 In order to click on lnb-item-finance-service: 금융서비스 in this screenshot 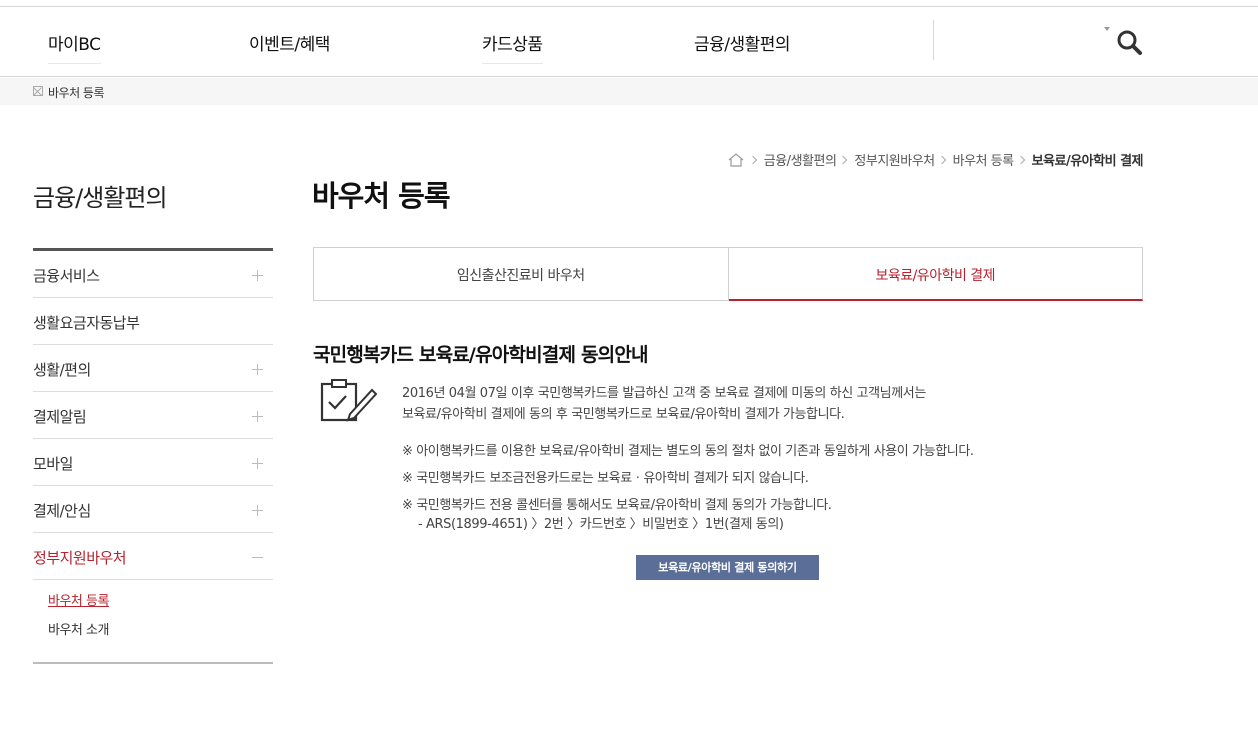, I will do `click(153, 274)`.